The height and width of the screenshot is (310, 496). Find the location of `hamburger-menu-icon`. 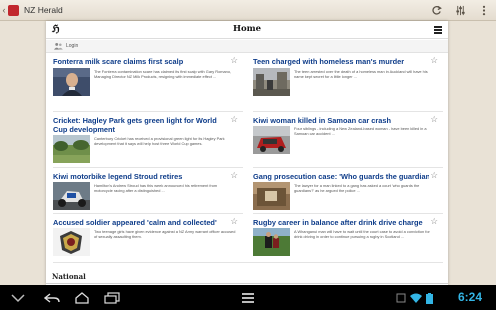

hamburger-menu-icon is located at coordinates (438, 30).